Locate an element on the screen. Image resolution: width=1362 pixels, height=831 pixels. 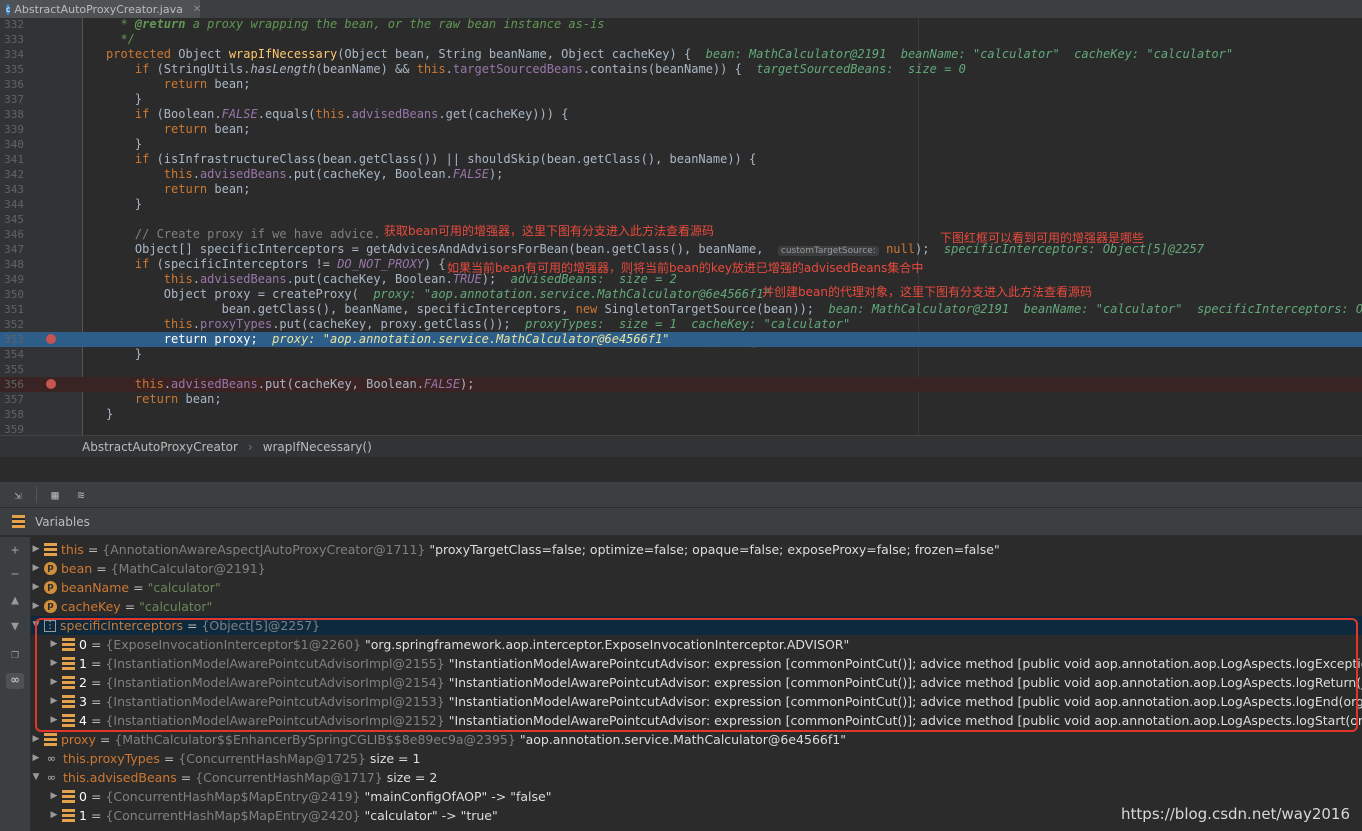
code-text: return bean; is located at coordinates (207, 84).